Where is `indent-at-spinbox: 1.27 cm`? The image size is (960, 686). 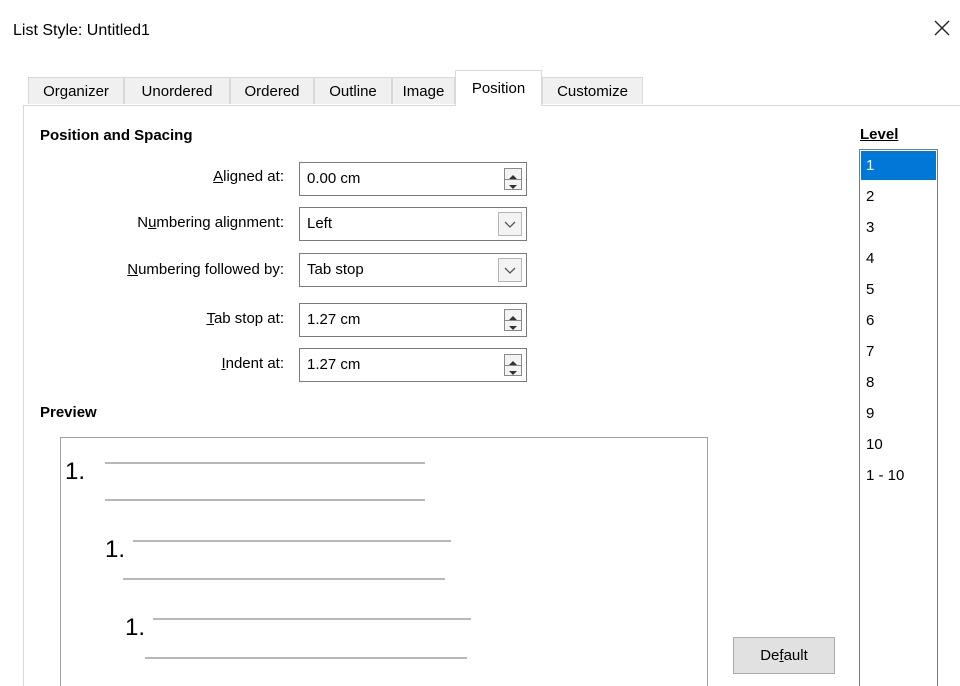
indent-at-spinbox: 1.27 cm is located at coordinates (413, 365).